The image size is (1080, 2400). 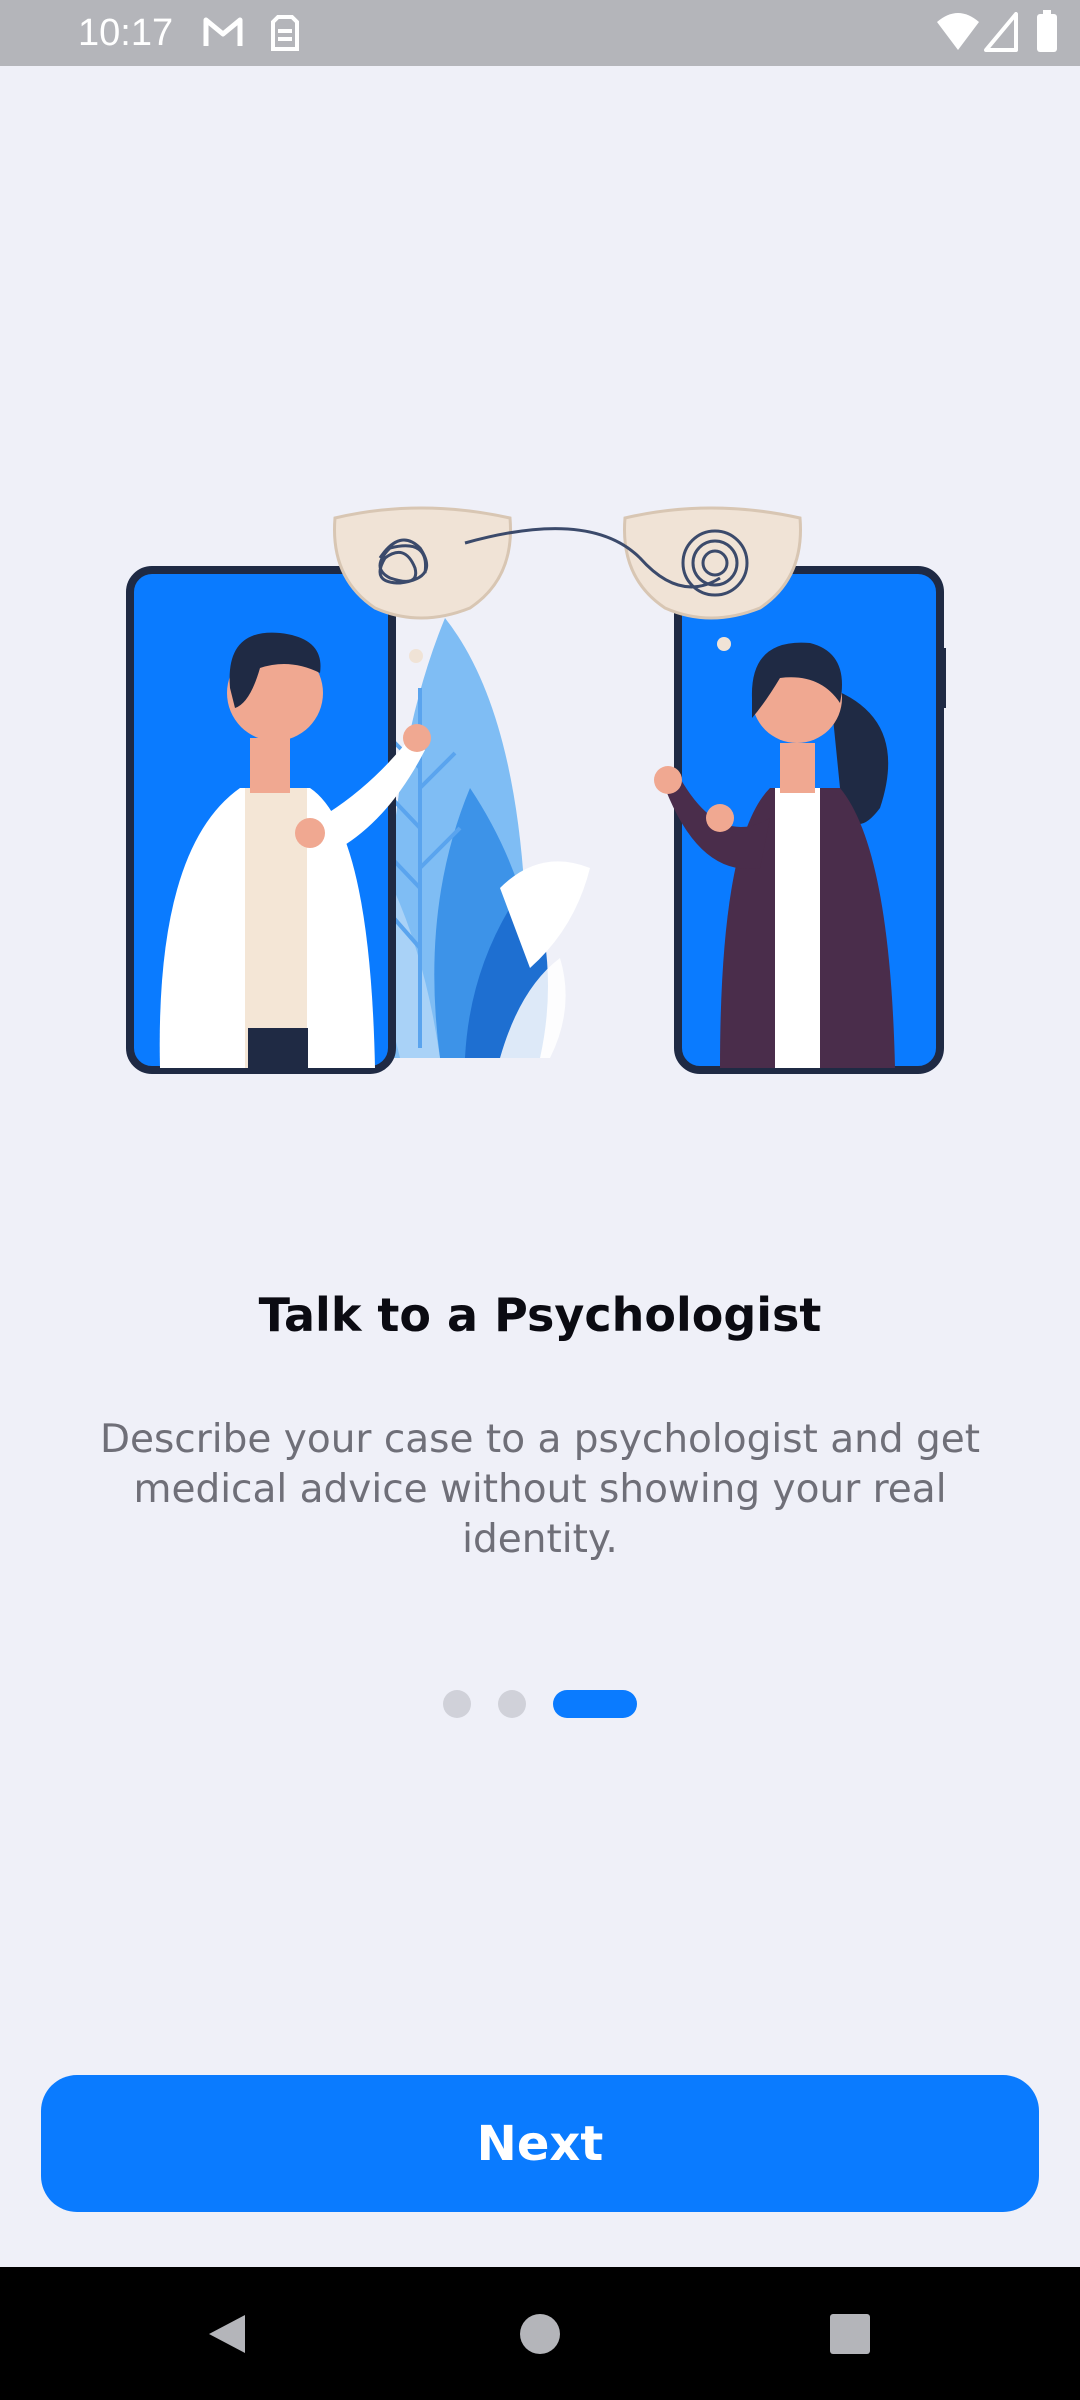 What do you see at coordinates (1047, 31) in the screenshot?
I see `battery-icon` at bounding box center [1047, 31].